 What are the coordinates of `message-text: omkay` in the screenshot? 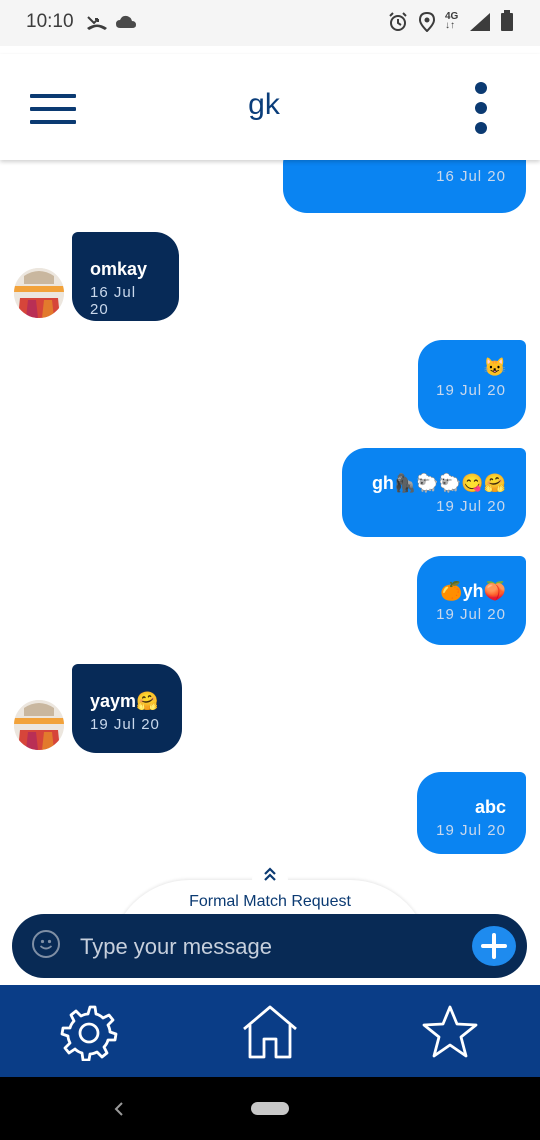 It's located at (119, 269).